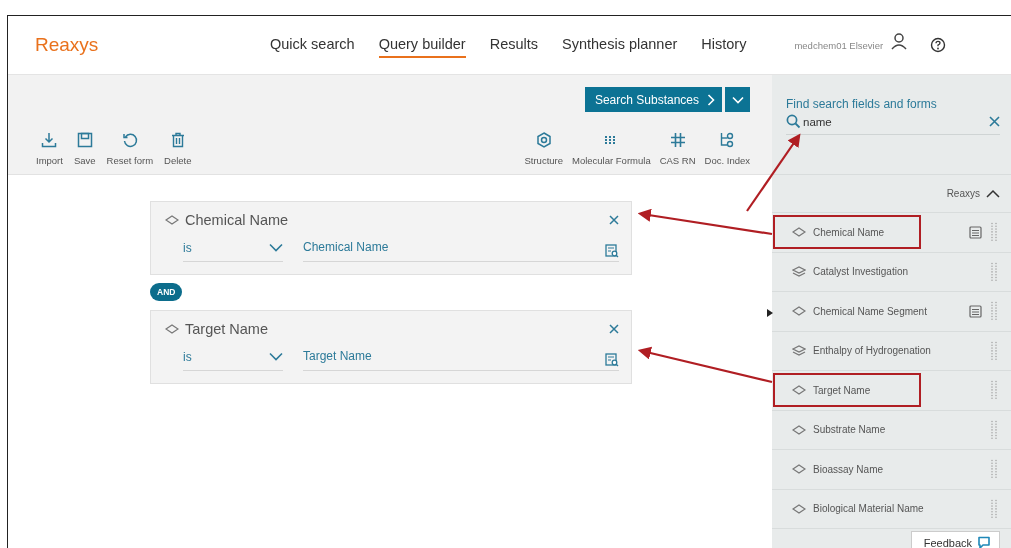  Describe the element at coordinates (677, 140) in the screenshot. I see `hash-icon` at that location.